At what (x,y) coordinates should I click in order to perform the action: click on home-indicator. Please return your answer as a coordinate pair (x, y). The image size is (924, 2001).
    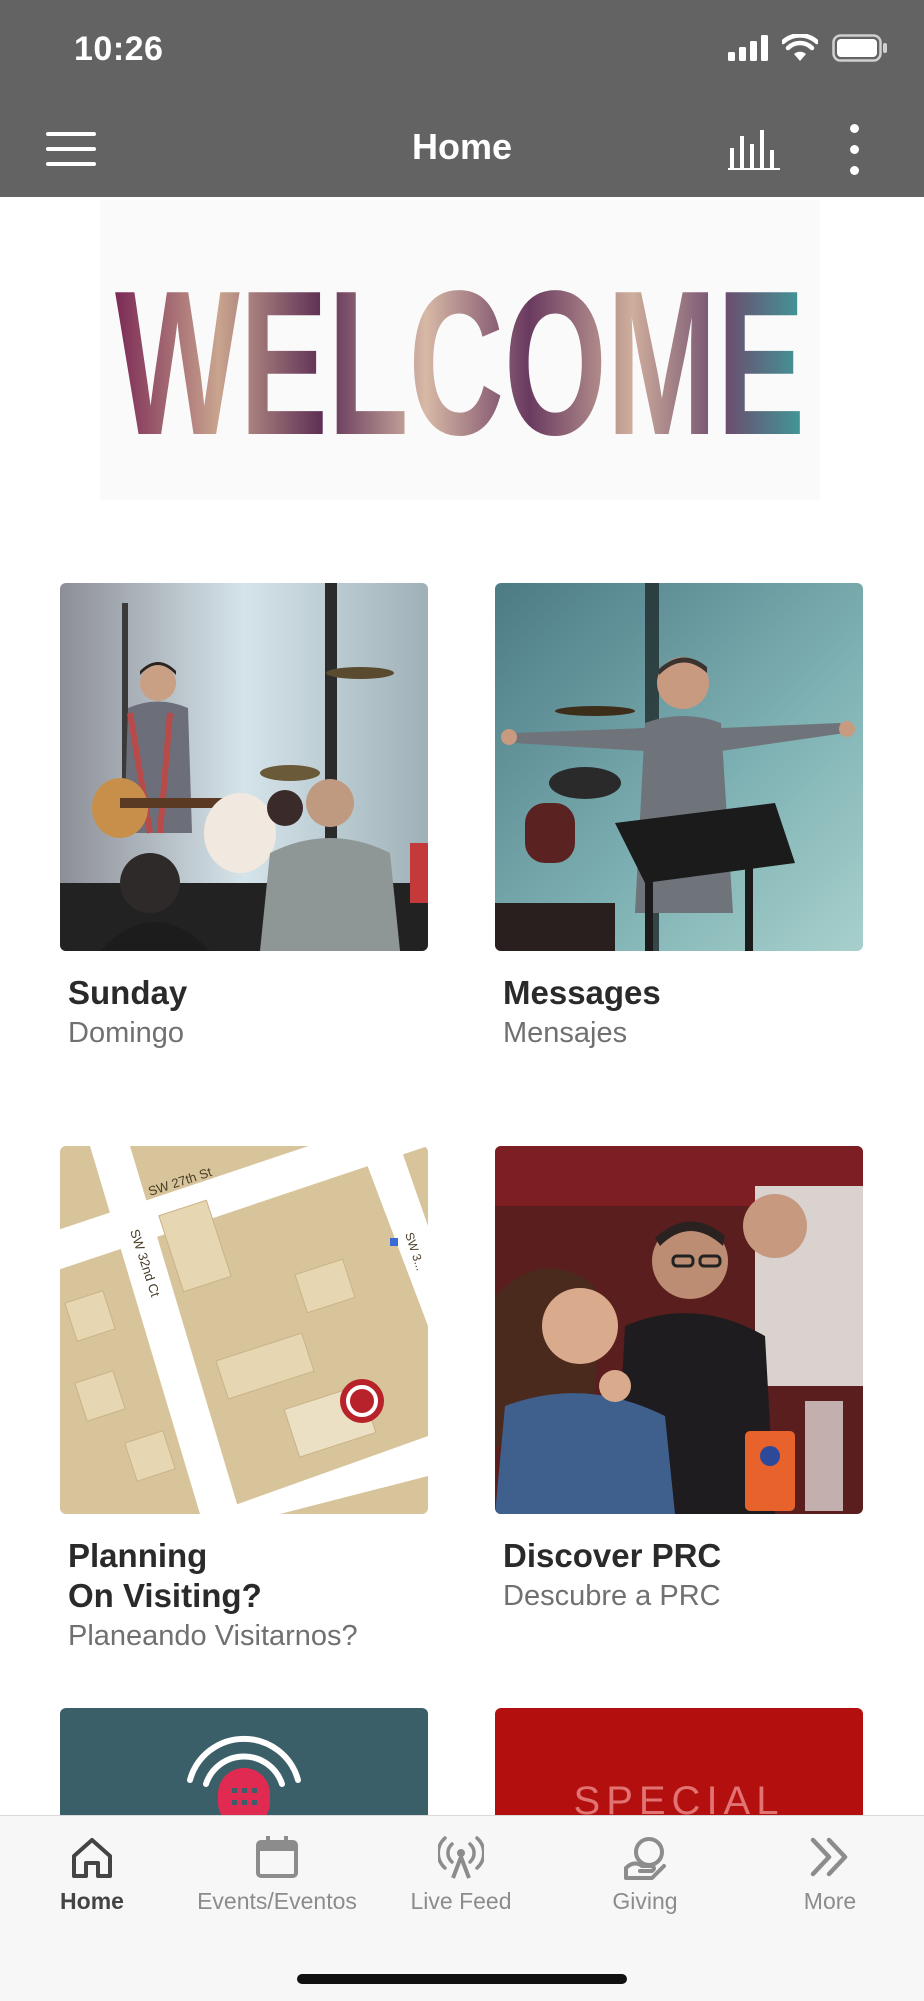
    Looking at the image, I should click on (462, 1979).